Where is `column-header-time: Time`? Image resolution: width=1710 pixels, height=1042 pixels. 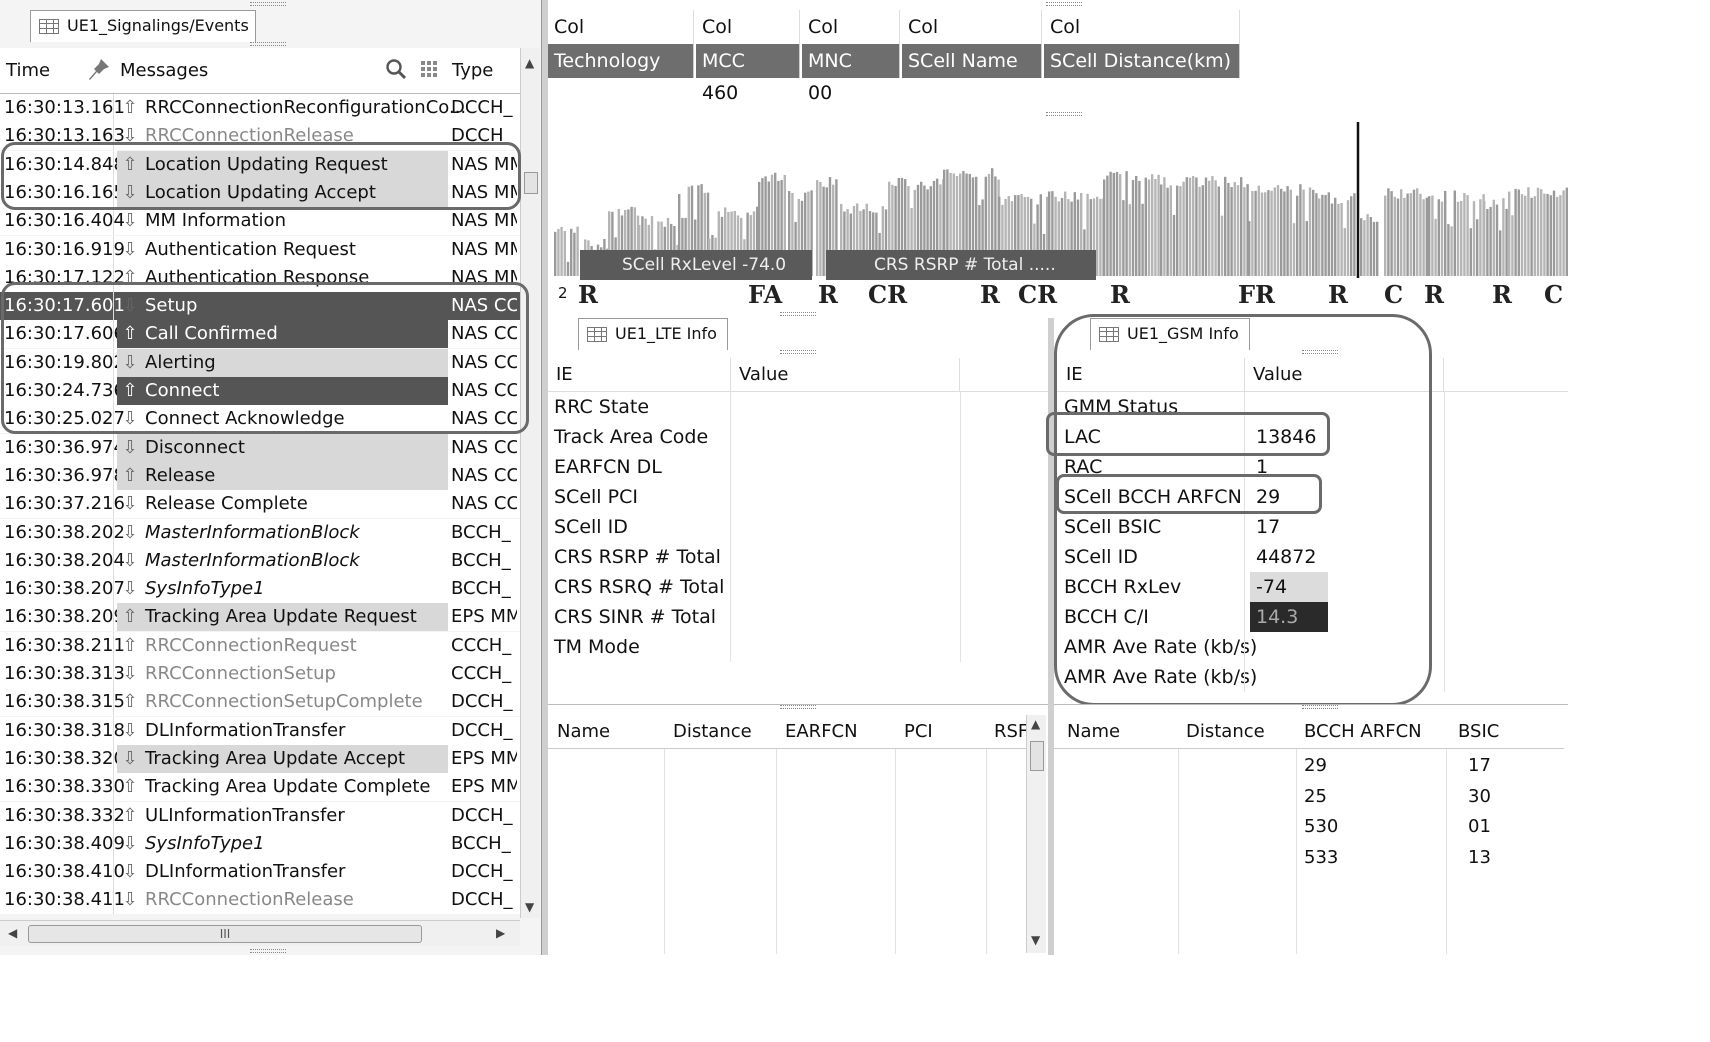 column-header-time: Time is located at coordinates (28, 70).